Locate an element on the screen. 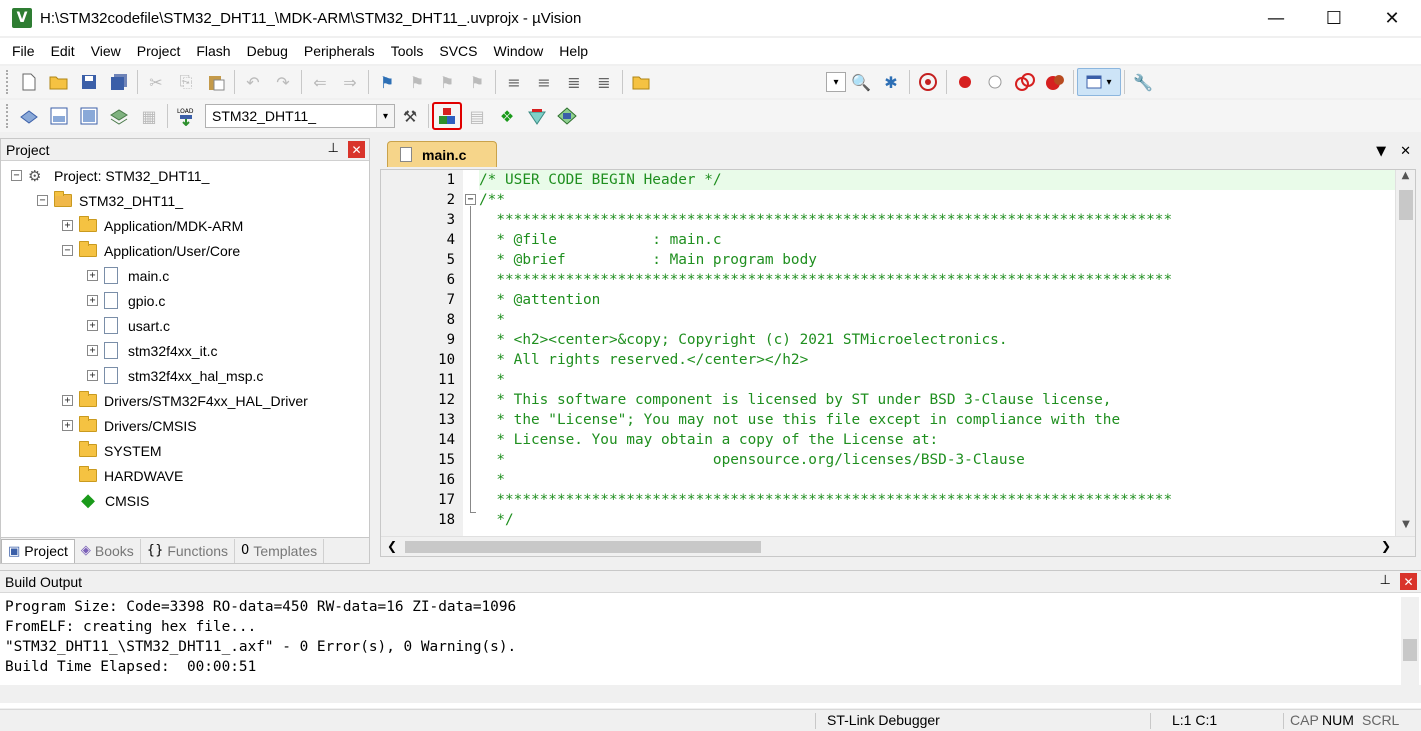  close-button: ✕ is located at coordinates (1392, 18).